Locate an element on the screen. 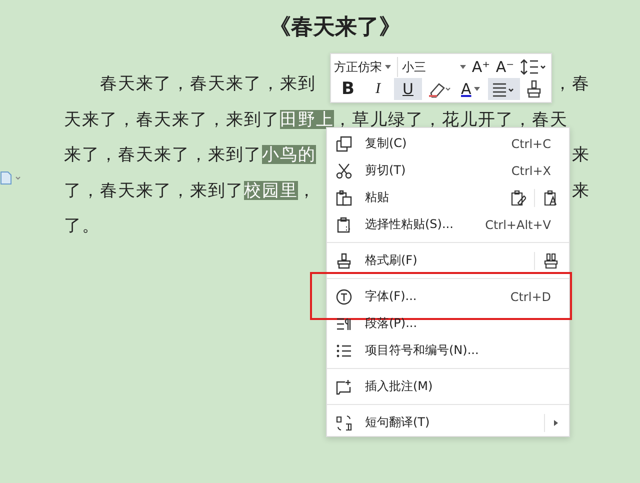 Image resolution: width=640 pixels, height=483 pixels. menu-item: 选择性粘贴(S)... Ctrl+Alt+V is located at coordinates (448, 224).